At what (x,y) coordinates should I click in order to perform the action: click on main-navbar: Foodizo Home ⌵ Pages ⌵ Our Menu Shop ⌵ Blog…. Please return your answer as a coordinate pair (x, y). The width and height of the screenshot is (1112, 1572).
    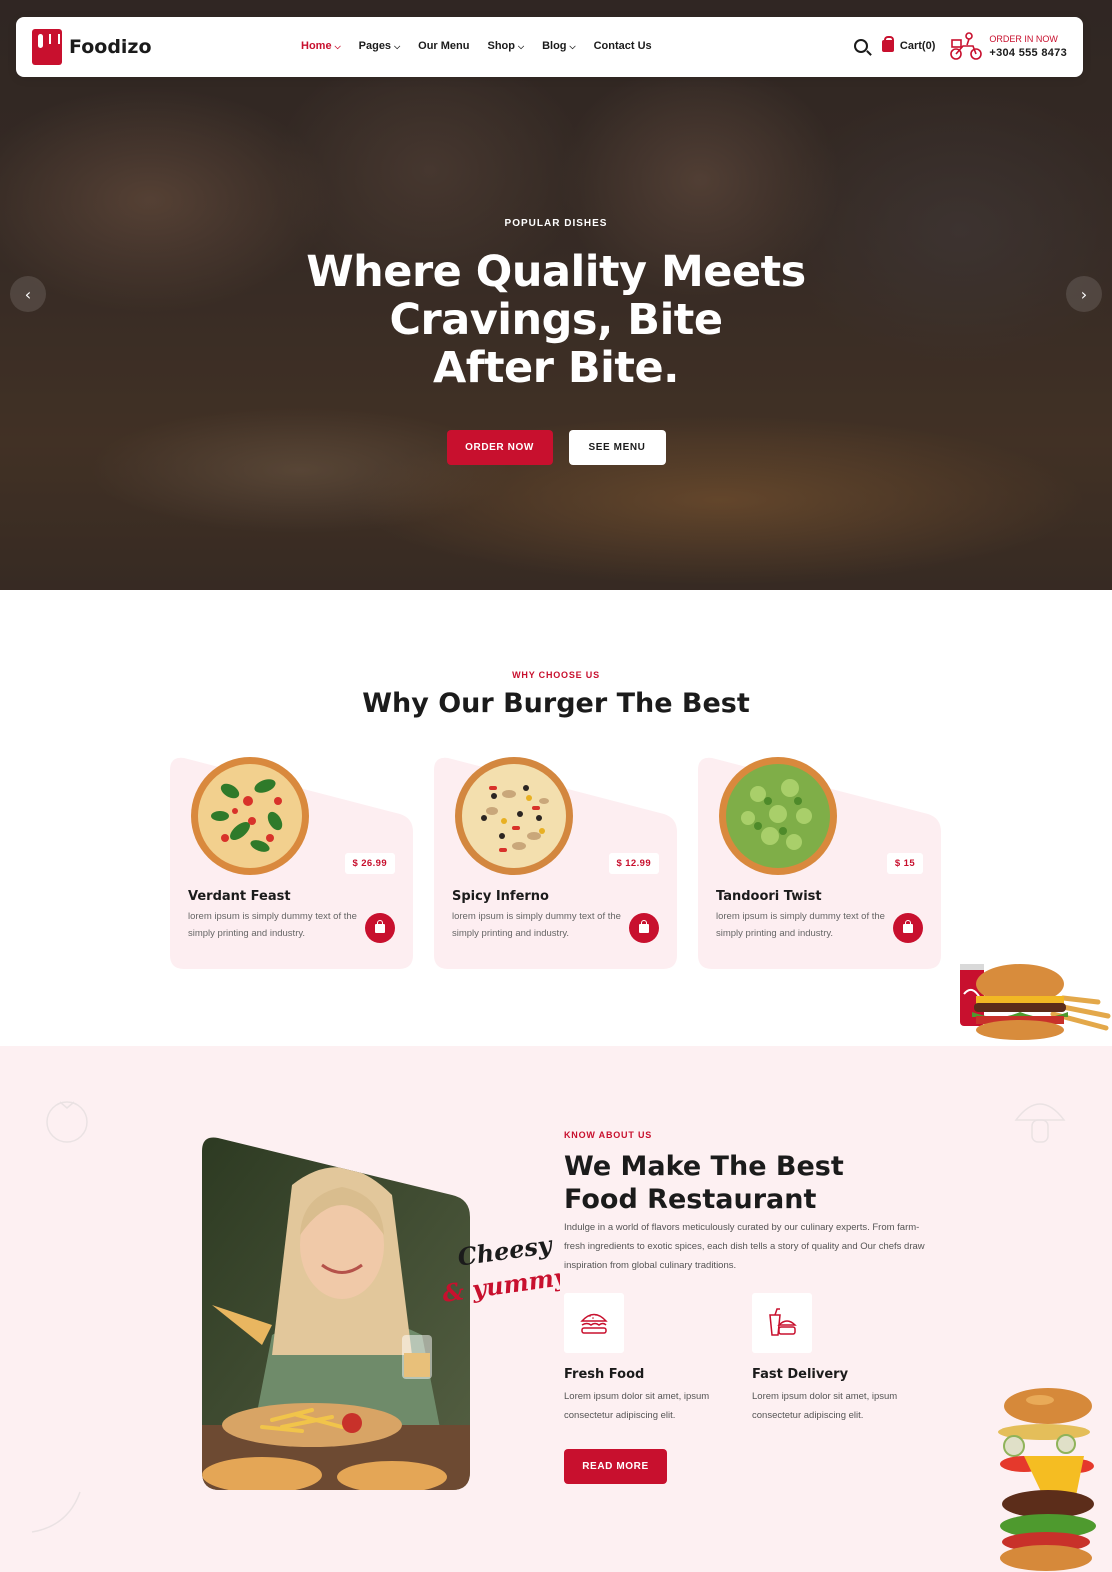
    Looking at the image, I should click on (549, 47).